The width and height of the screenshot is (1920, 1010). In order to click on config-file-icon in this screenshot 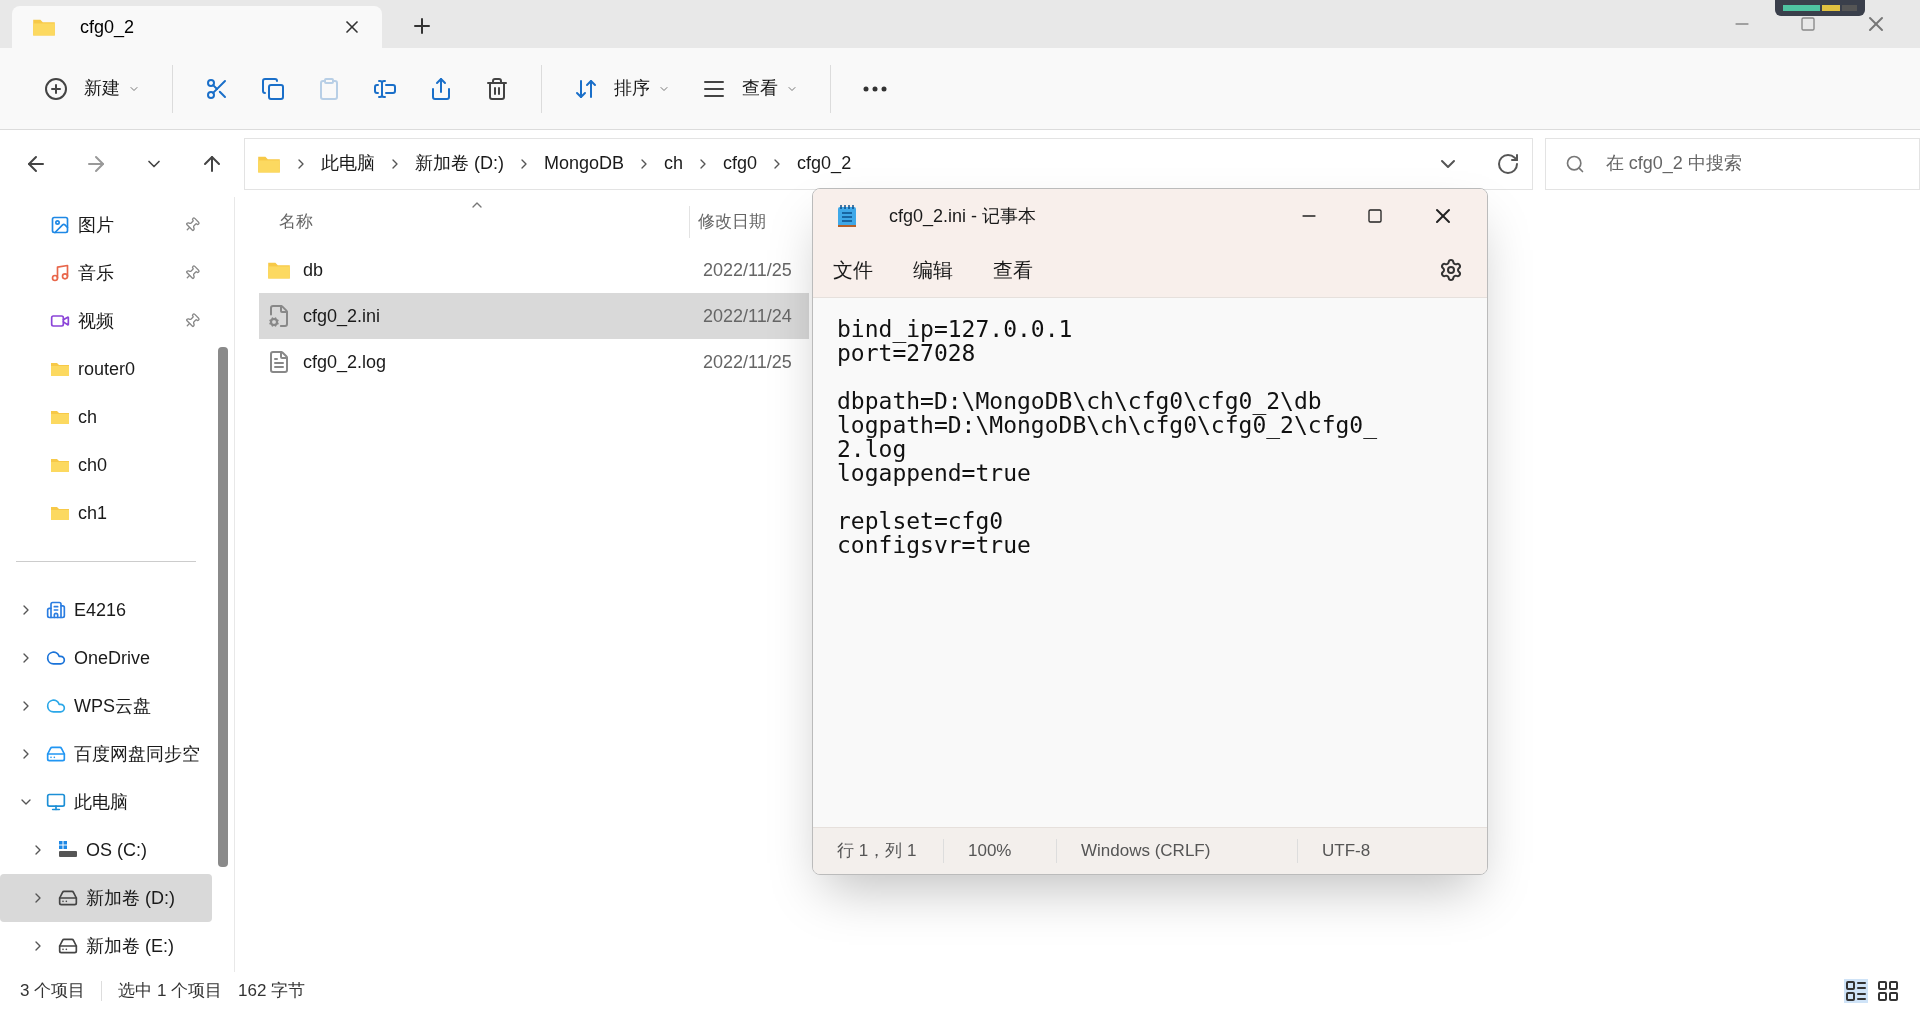, I will do `click(279, 316)`.